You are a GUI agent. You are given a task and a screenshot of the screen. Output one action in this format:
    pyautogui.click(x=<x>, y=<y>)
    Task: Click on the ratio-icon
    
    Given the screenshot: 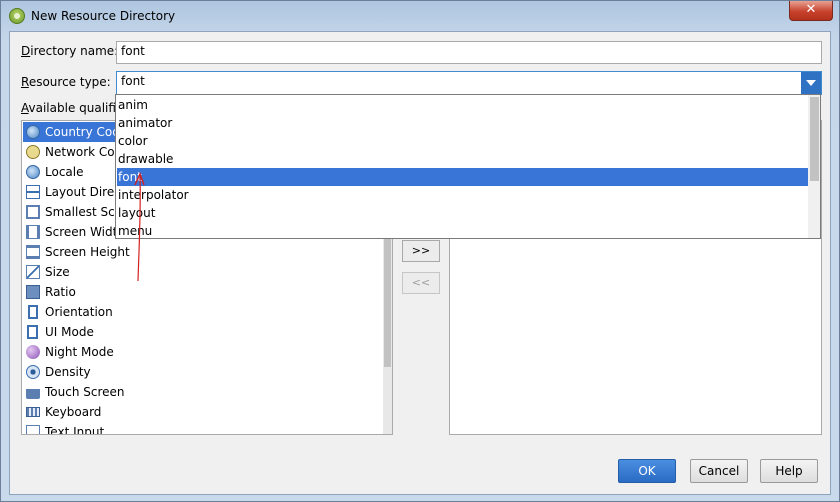 What is the action you would take?
    pyautogui.click(x=33, y=292)
    